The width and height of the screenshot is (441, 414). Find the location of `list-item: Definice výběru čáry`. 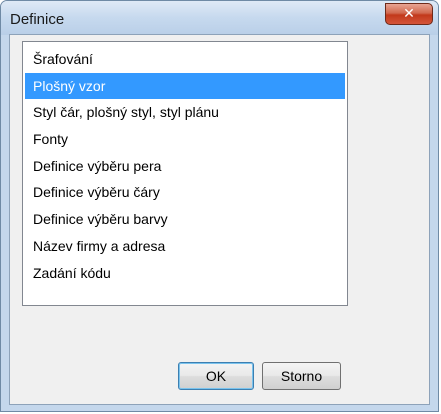

list-item: Definice výběru čáry is located at coordinates (185, 192).